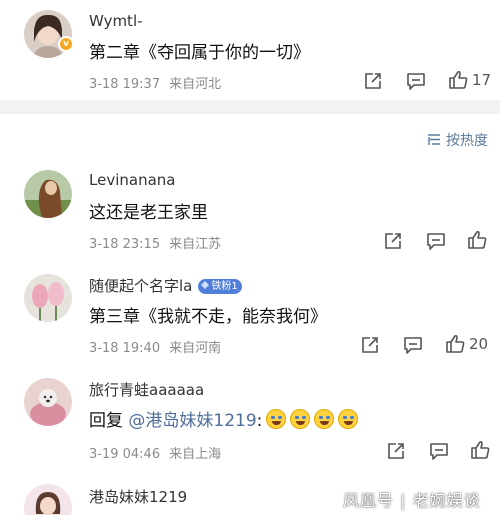 The height and width of the screenshot is (515, 500). Describe the element at coordinates (66, 44) in the screenshot. I see `verified-badge-icon: v` at that location.